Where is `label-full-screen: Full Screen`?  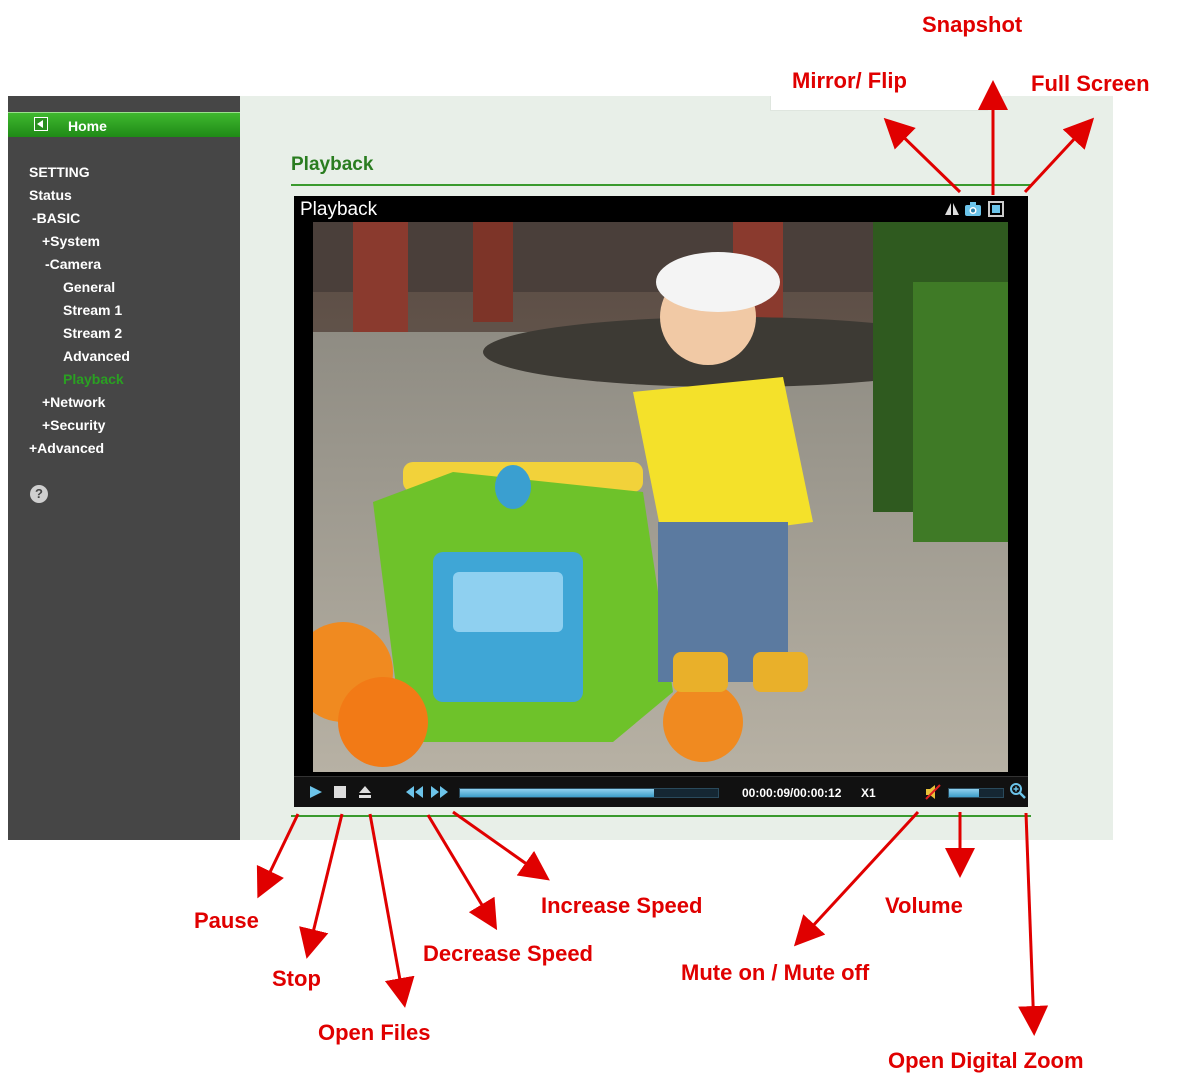 label-full-screen: Full Screen is located at coordinates (1090, 83).